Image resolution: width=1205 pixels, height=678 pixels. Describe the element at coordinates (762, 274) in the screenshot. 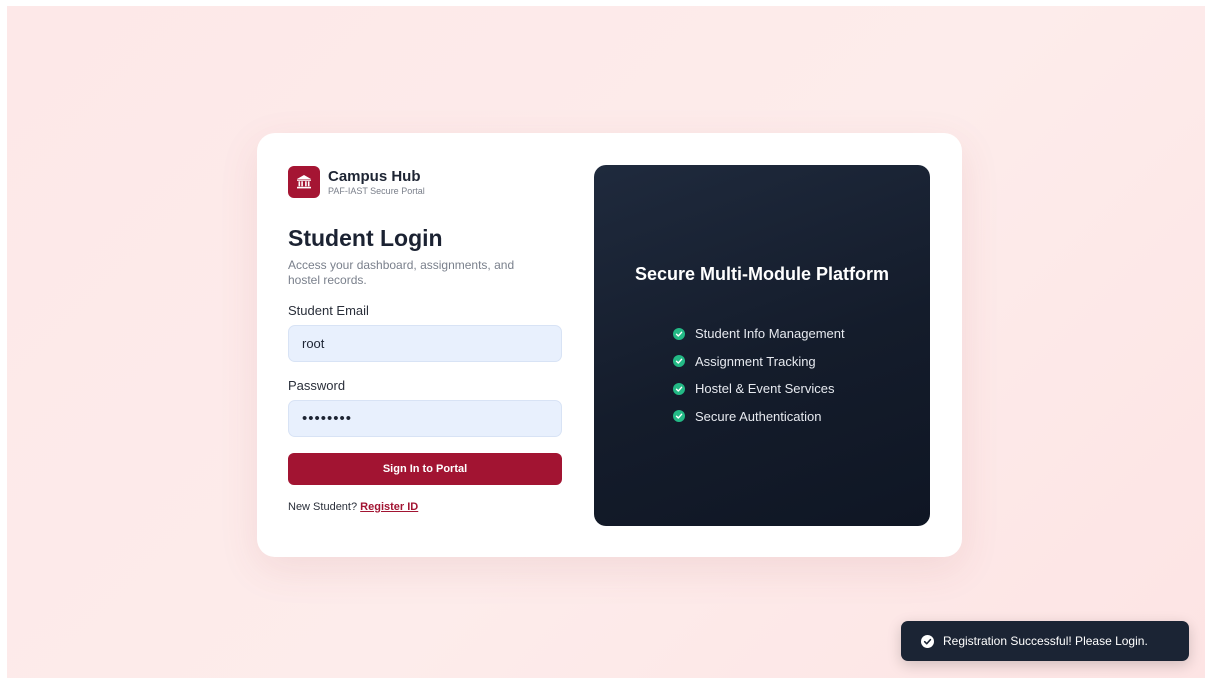

I see `panel-title: Secure Multi-Module Platform` at that location.